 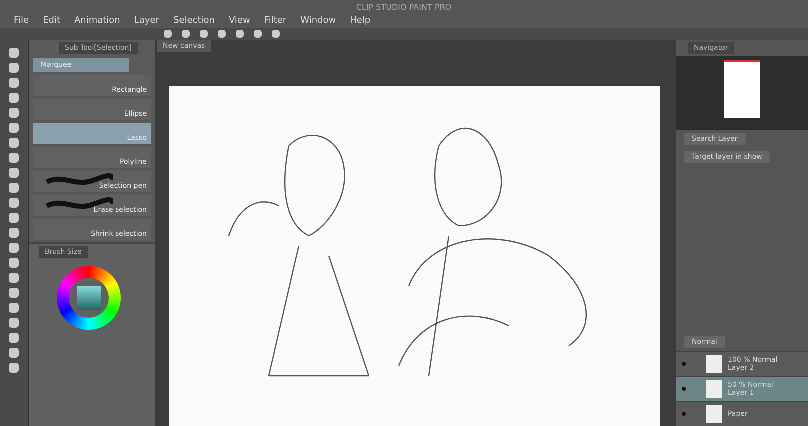 What do you see at coordinates (239, 21) in the screenshot?
I see `menu-item: View` at bounding box center [239, 21].